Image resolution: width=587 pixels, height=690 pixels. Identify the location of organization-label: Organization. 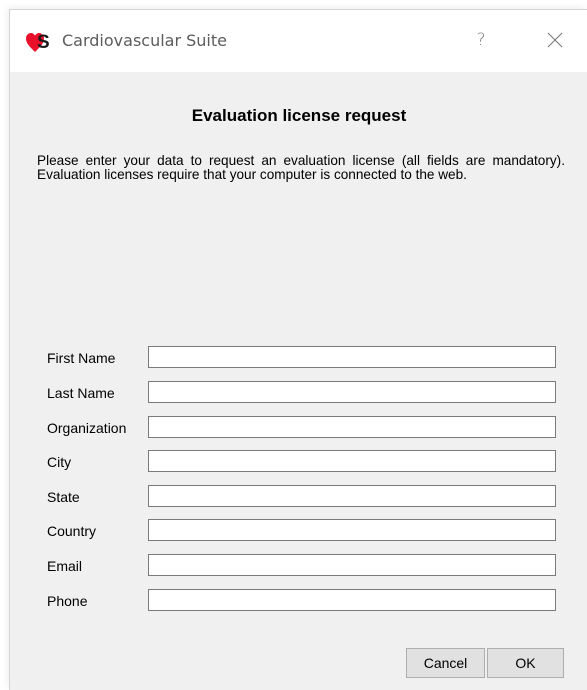
(87, 428).